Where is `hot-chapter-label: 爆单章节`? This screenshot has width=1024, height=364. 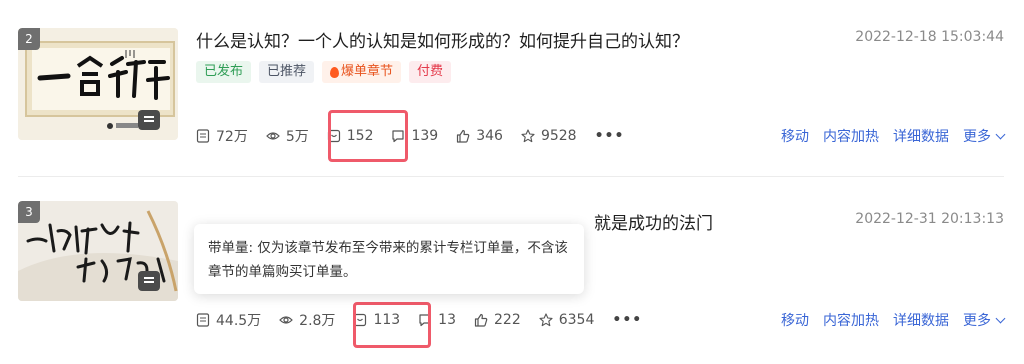 hot-chapter-label: 爆单章节 is located at coordinates (367, 71).